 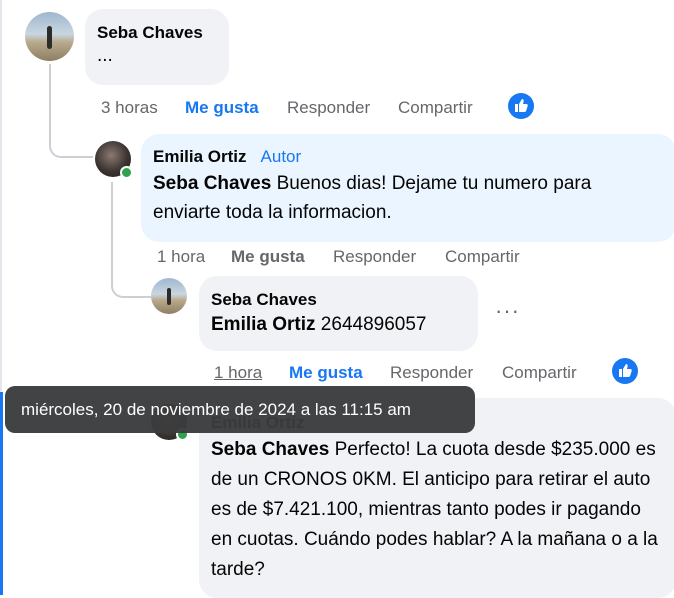 What do you see at coordinates (129, 108) in the screenshot?
I see `comment-time: 3 horas` at bounding box center [129, 108].